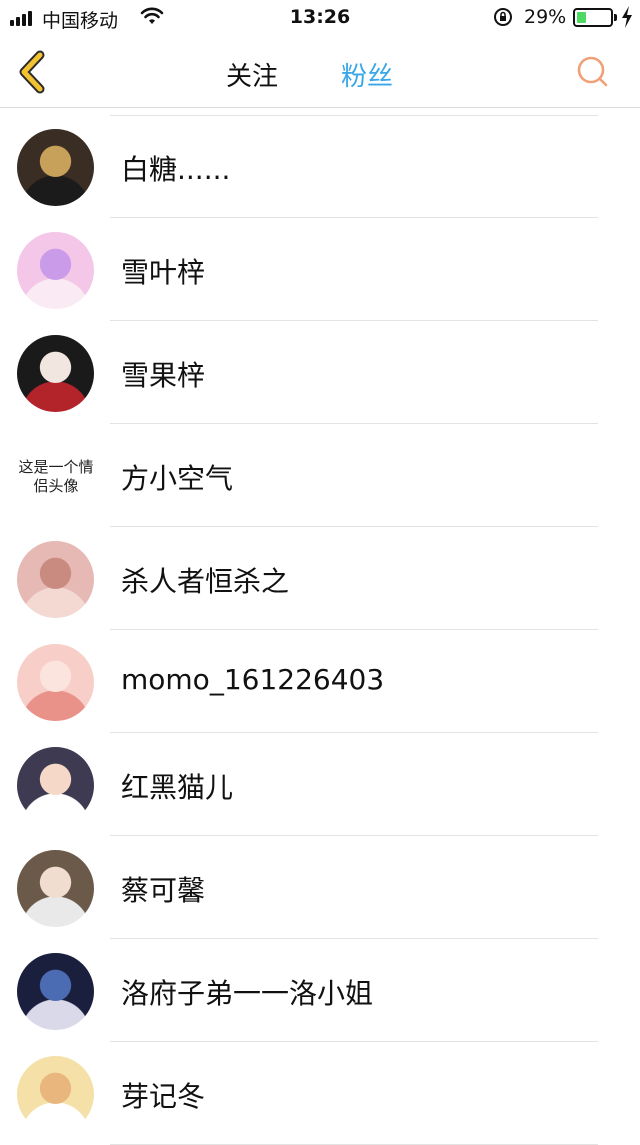 The width and height of the screenshot is (640, 1145). Describe the element at coordinates (177, 787) in the screenshot. I see `fan-name: 红黑猫儿` at that location.